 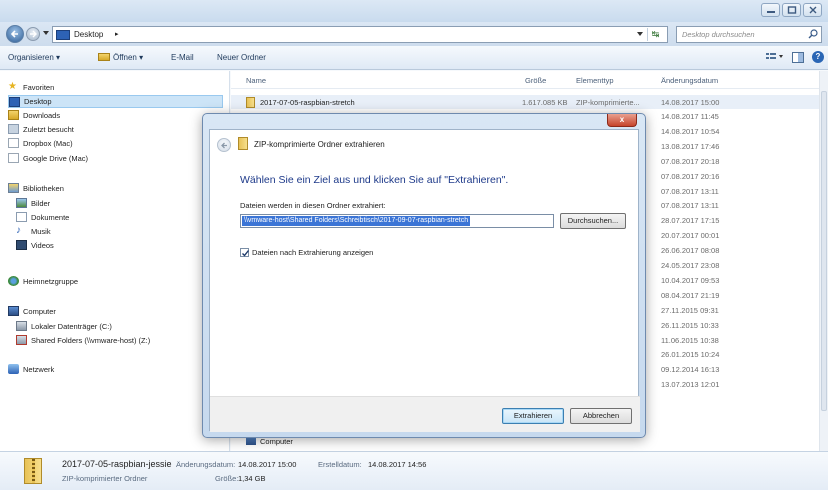 What do you see at coordinates (41, 129) in the screenshot?
I see `nav-item-recent: Zuletzt besucht` at bounding box center [41, 129].